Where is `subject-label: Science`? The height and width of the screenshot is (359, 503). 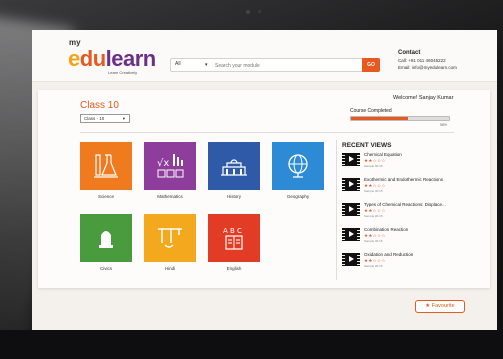
subject-label: Science is located at coordinates (105, 196).